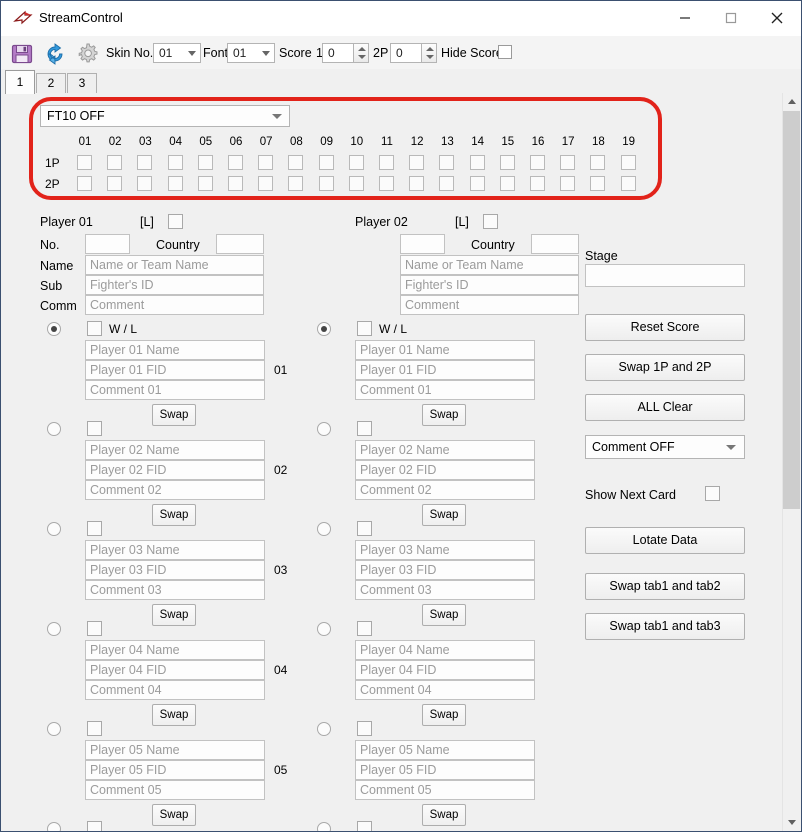  Describe the element at coordinates (445, 690) in the screenshot. I see `comment-input-2p-row-04: Comment 04` at that location.